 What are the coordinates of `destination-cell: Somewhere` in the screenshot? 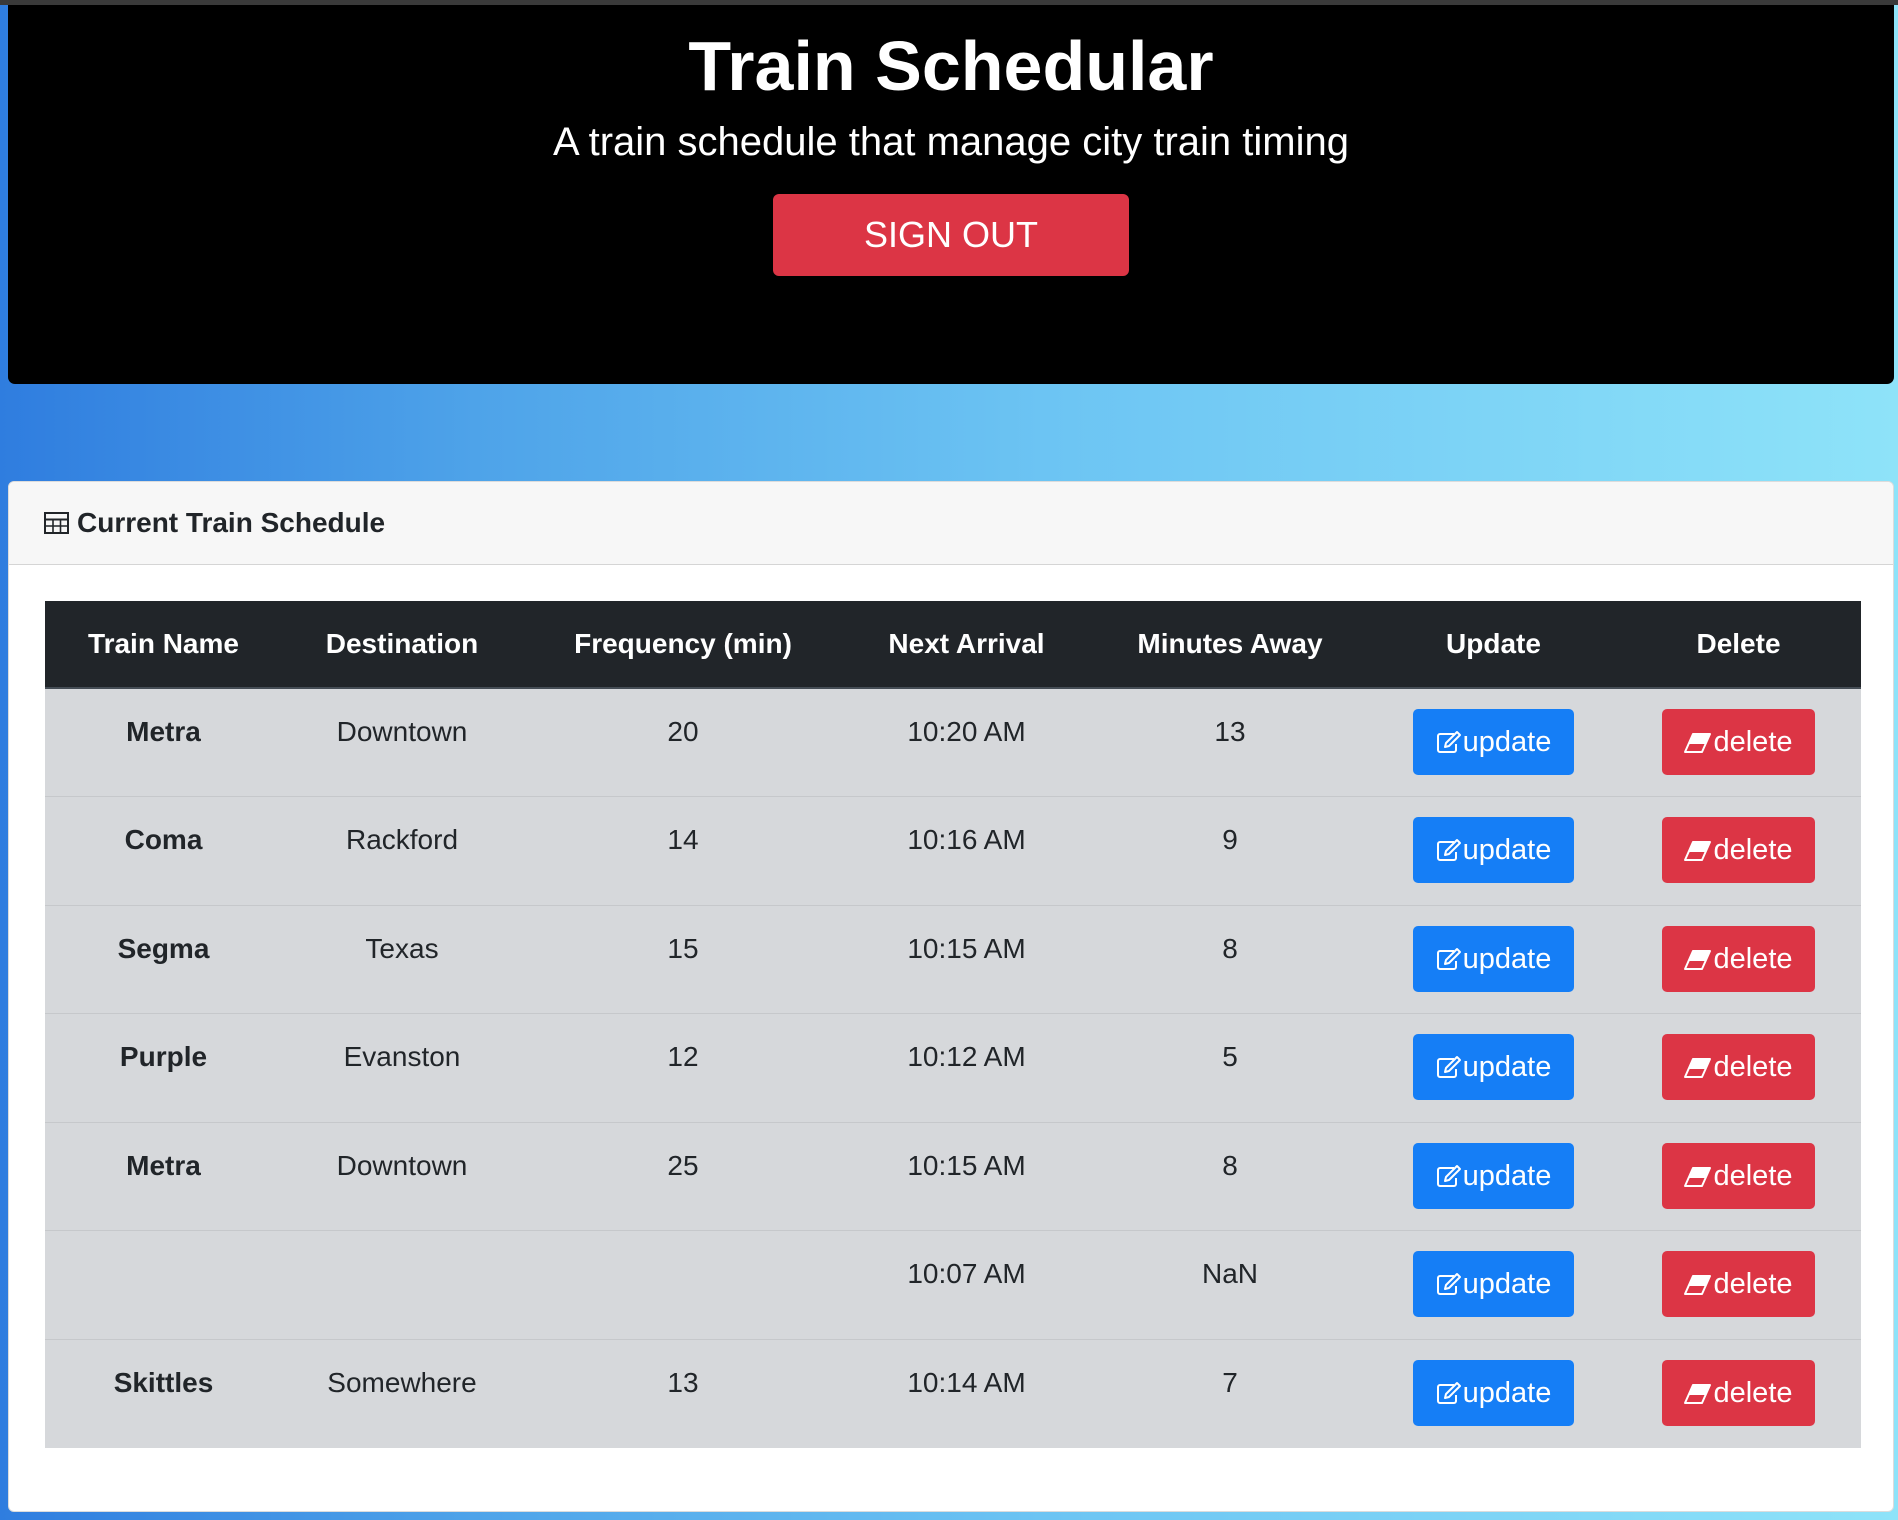 It's located at (402, 1394).